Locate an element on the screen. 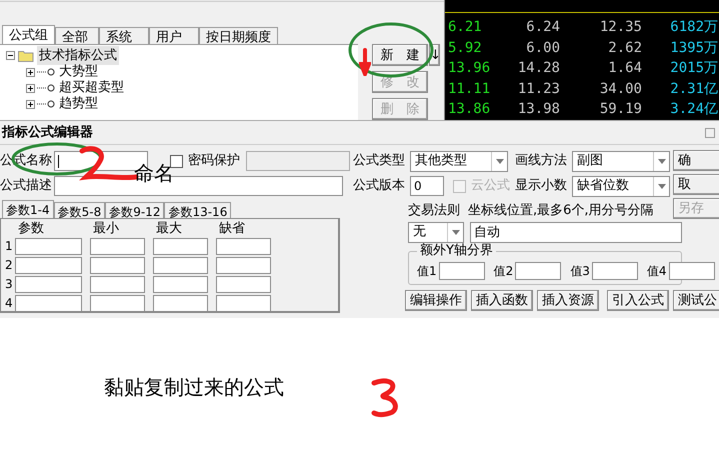  field-label: 值2 is located at coordinates (504, 271).